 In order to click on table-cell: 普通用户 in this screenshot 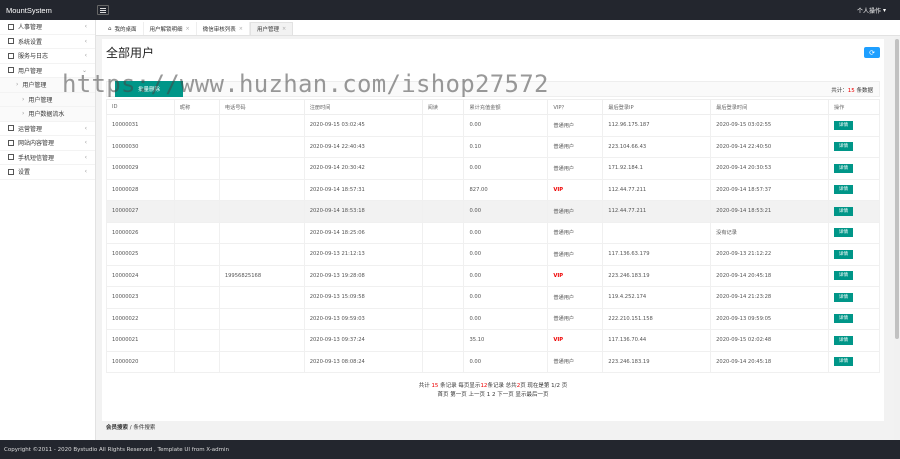, I will do `click(575, 361)`.